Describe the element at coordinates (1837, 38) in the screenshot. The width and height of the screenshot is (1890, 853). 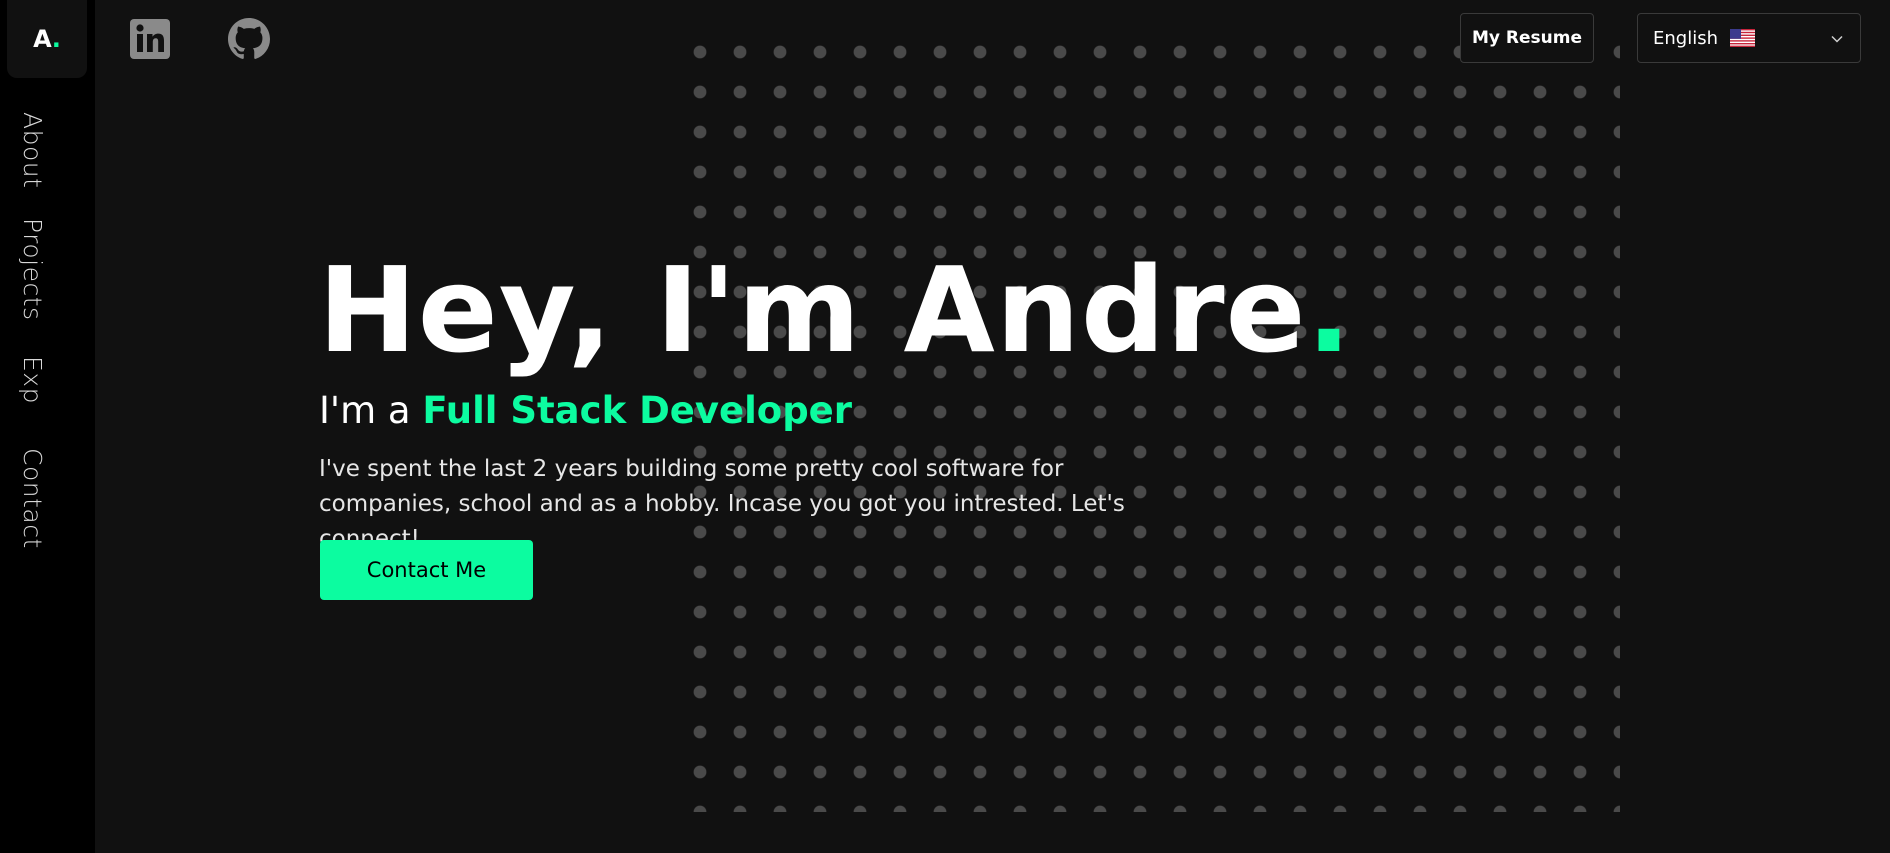
I see `chevron-down-icon` at that location.